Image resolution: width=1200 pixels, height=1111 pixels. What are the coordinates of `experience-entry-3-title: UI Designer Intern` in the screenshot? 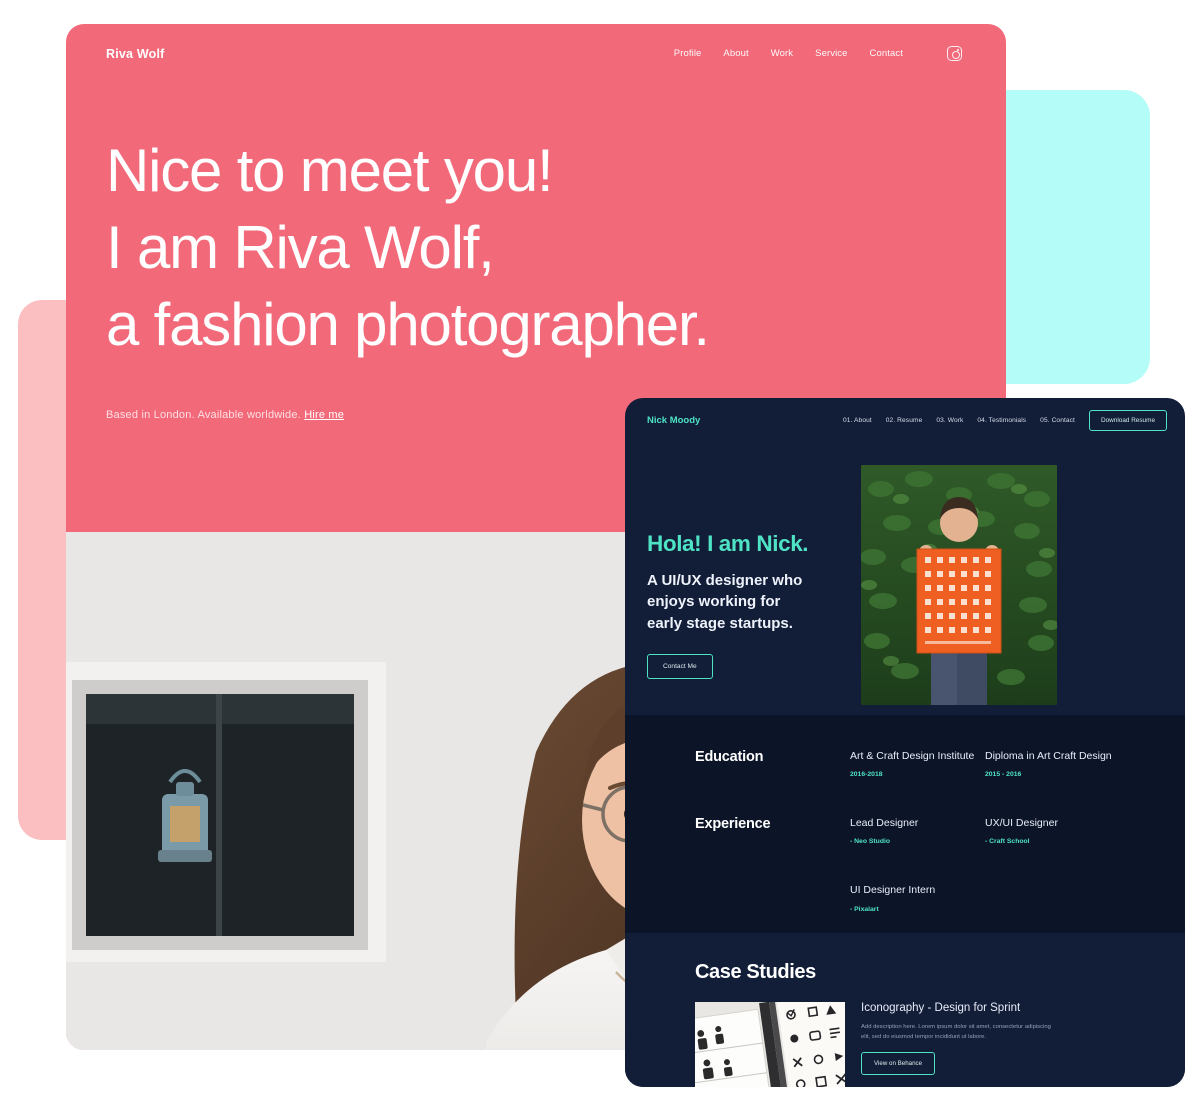 It's located at (893, 890).